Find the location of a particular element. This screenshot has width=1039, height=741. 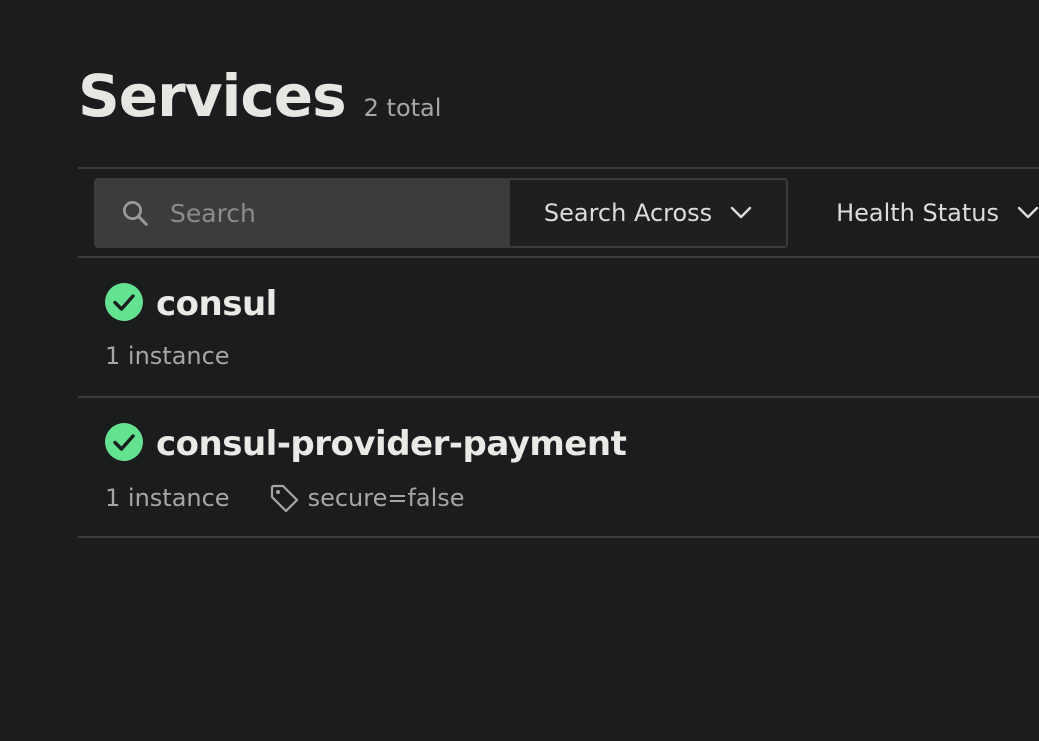

health-status-label: Health Status is located at coordinates (917, 213).